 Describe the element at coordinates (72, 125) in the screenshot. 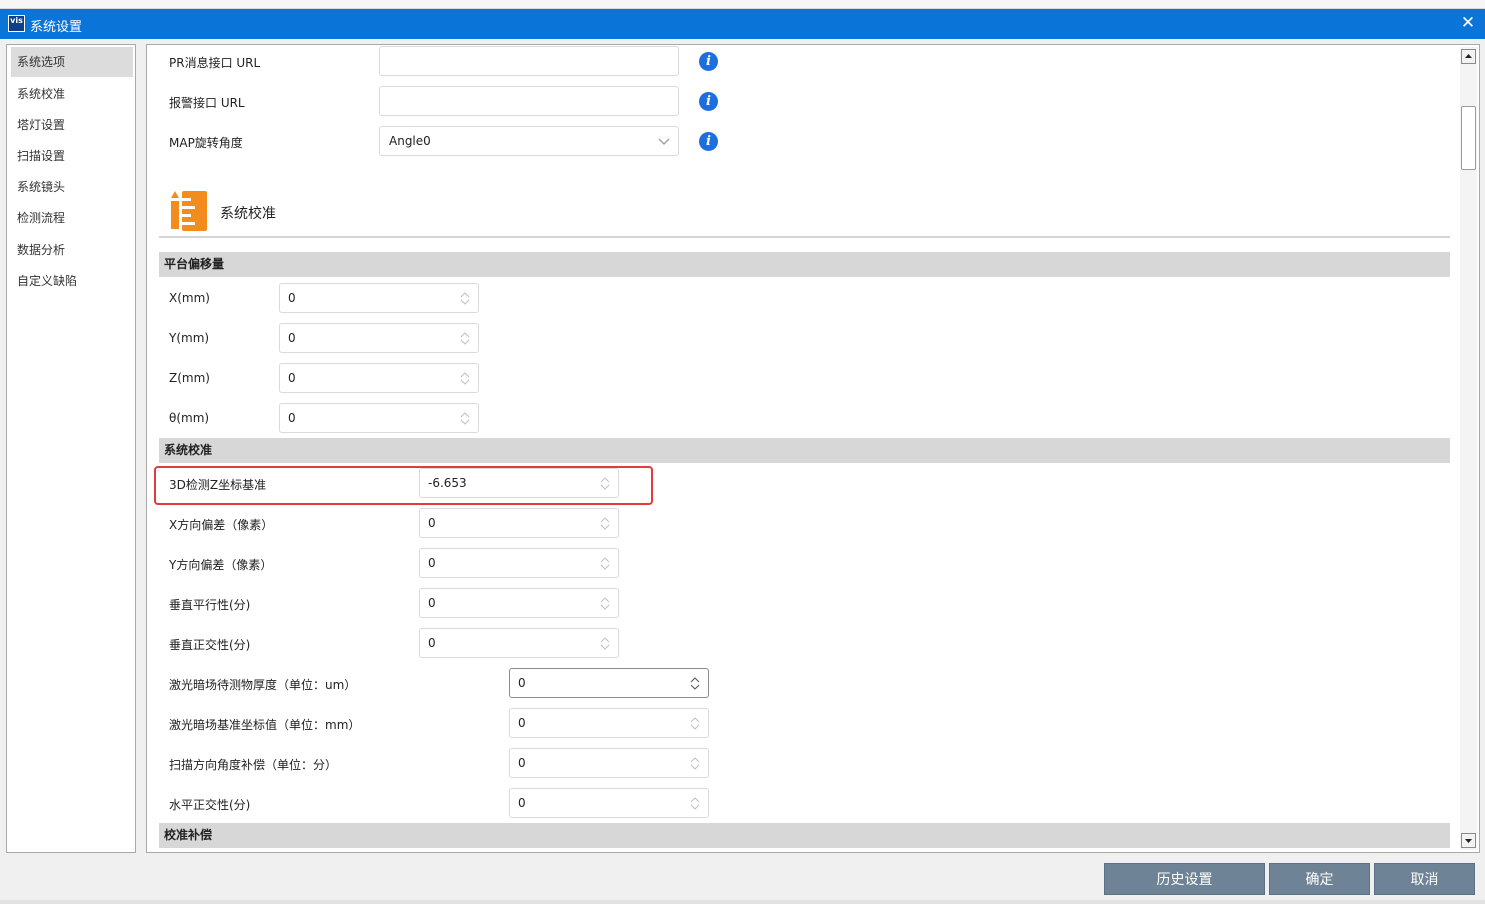

I see `sidebar-item-tower-light: 塔灯设置` at that location.